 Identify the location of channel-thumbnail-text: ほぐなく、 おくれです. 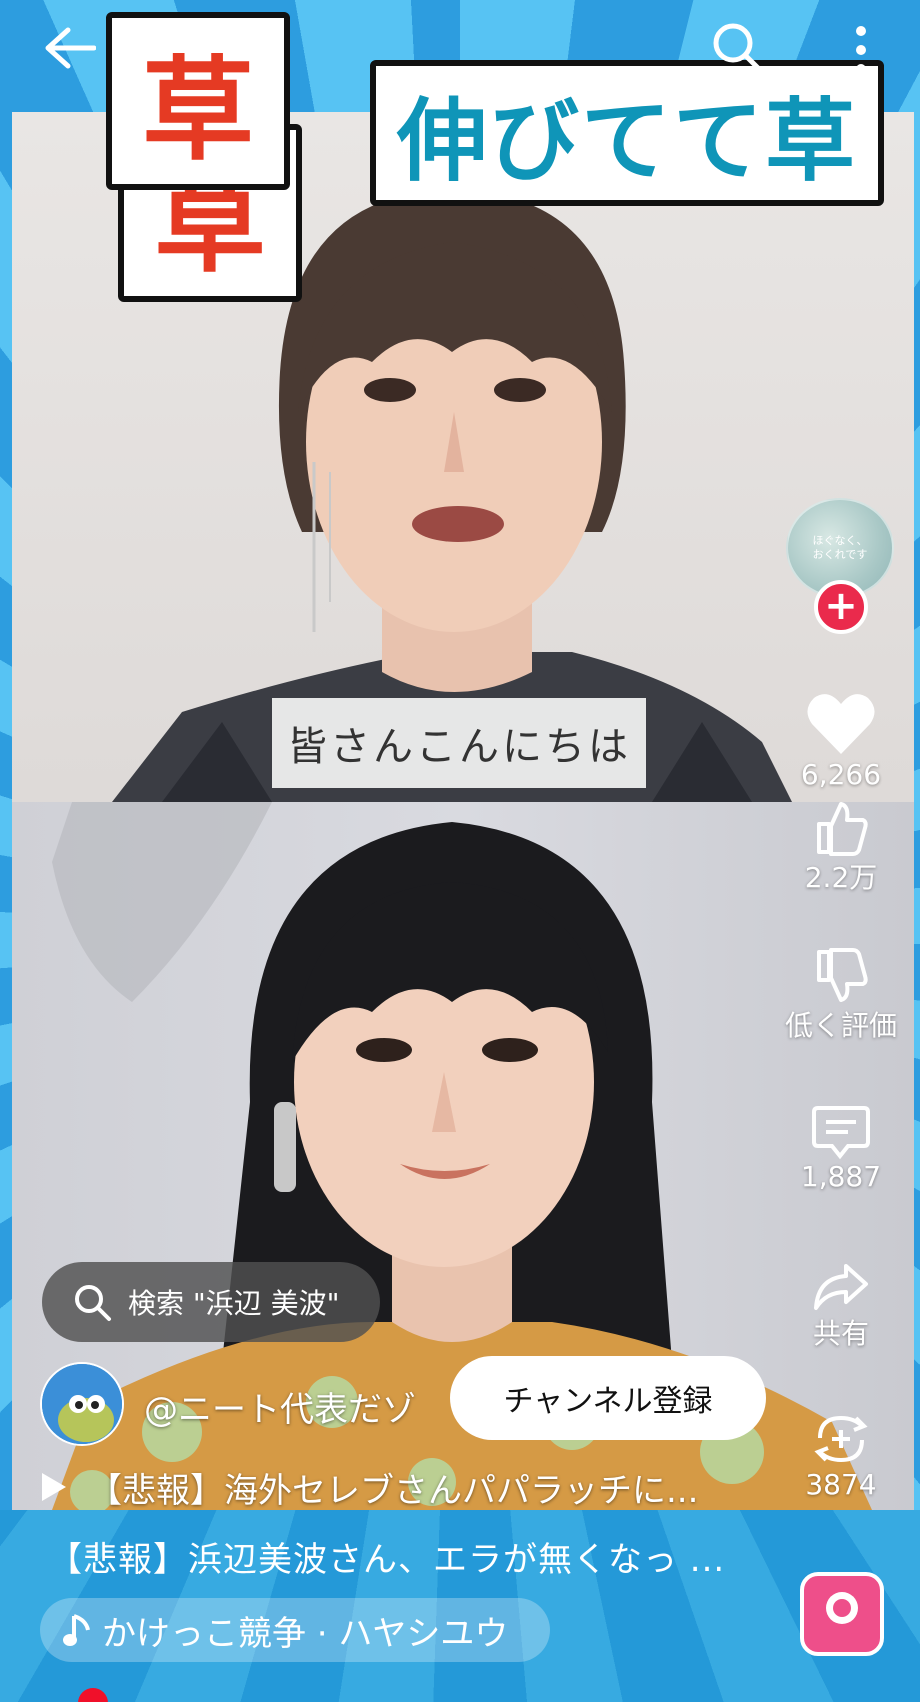
(840, 547).